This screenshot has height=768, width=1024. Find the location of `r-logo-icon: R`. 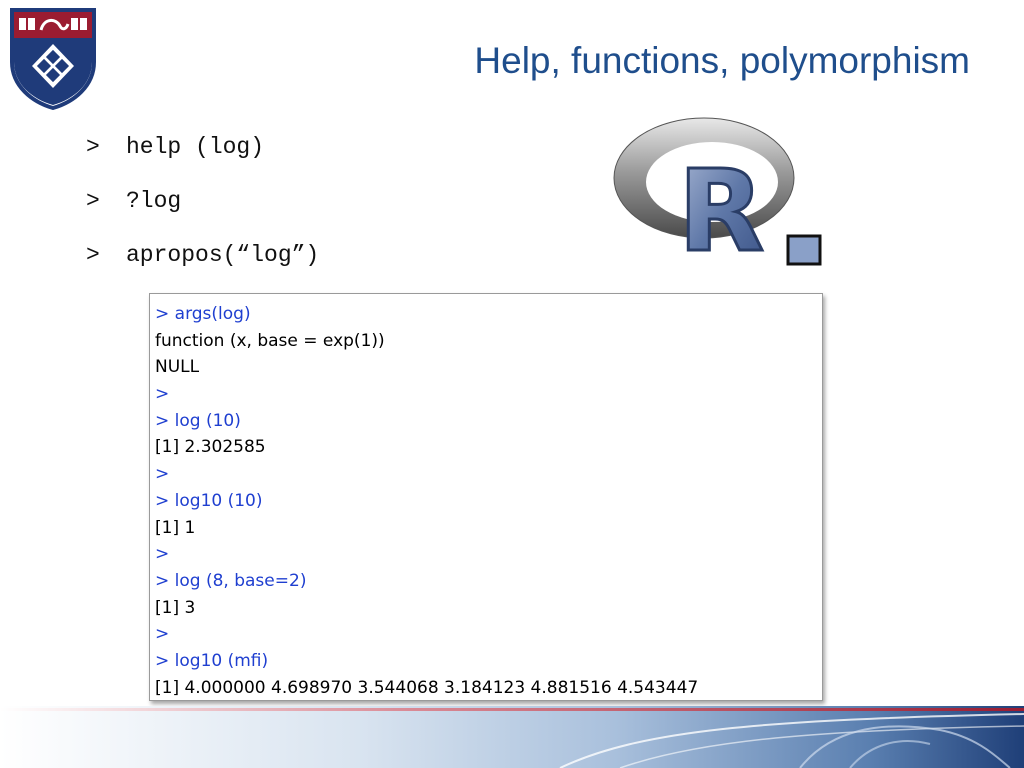

r-logo-icon: R is located at coordinates (717, 192).